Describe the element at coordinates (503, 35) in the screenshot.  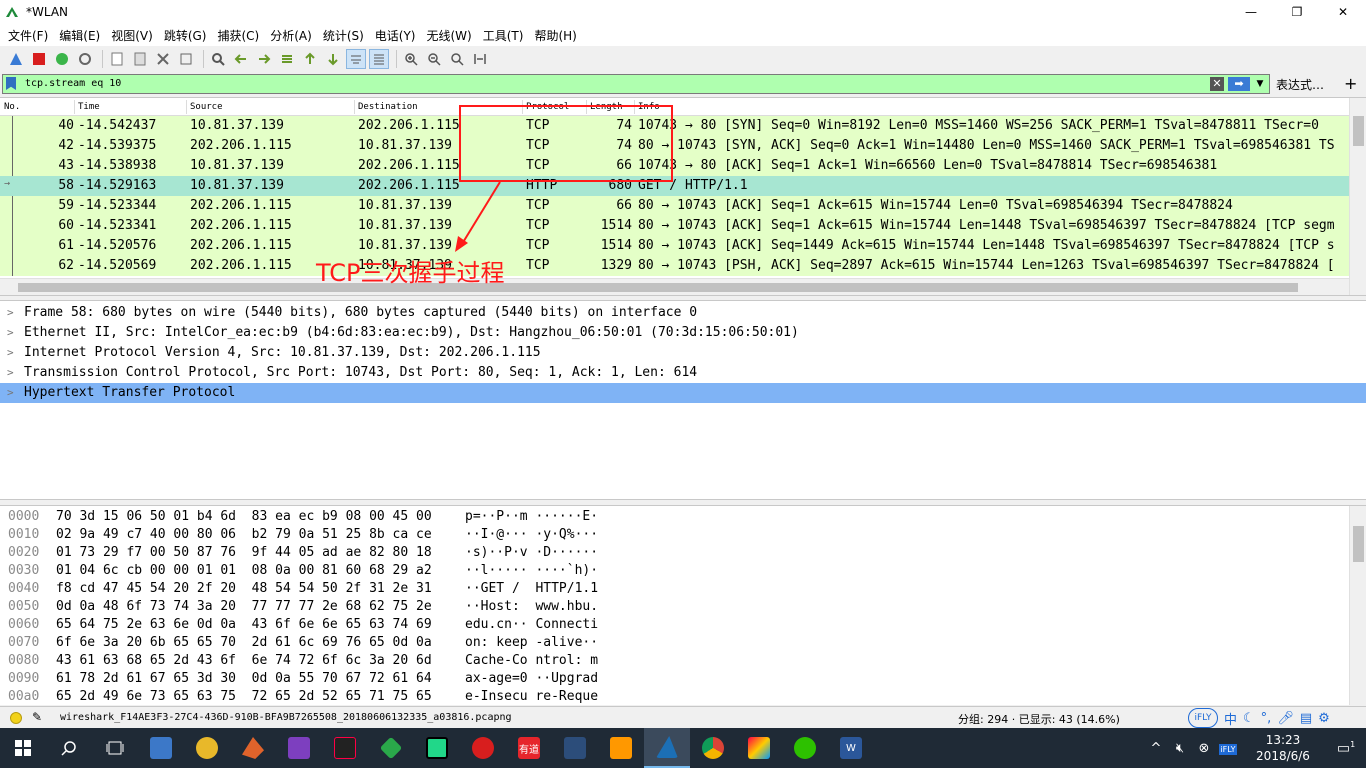
I see `menu-tools: 工具(T)` at that location.